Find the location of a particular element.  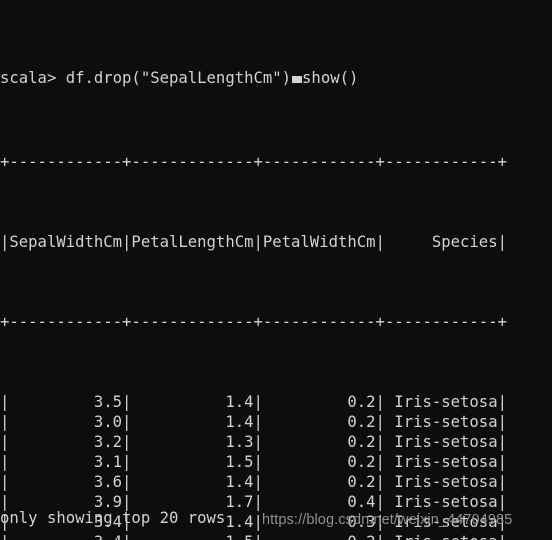

table-row: | 3.1| 1.5| 0.2| Iris-setosa| is located at coordinates (253, 462).